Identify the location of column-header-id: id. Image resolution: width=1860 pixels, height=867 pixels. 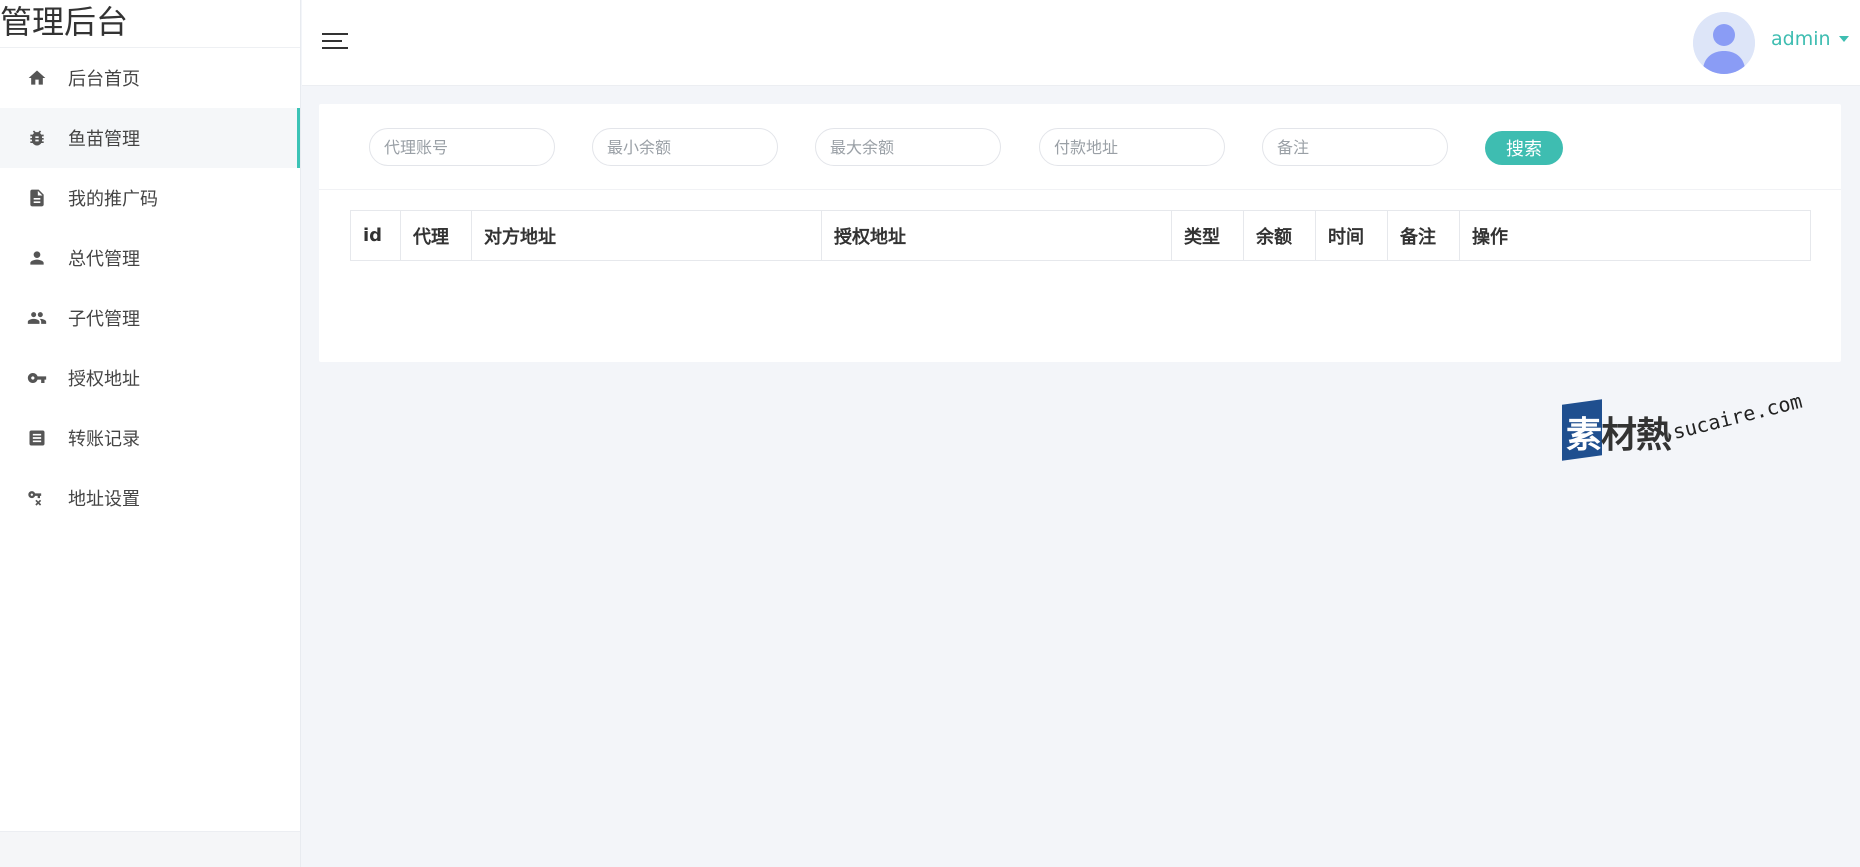
(375, 235).